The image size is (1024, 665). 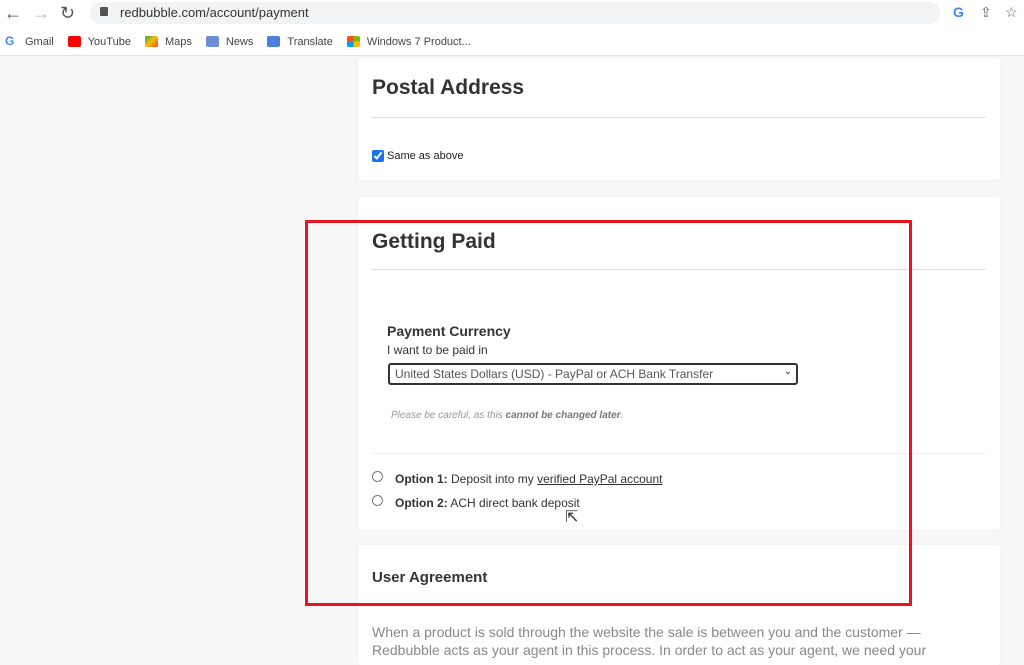 What do you see at coordinates (104, 11) in the screenshot?
I see `lock-icon` at bounding box center [104, 11].